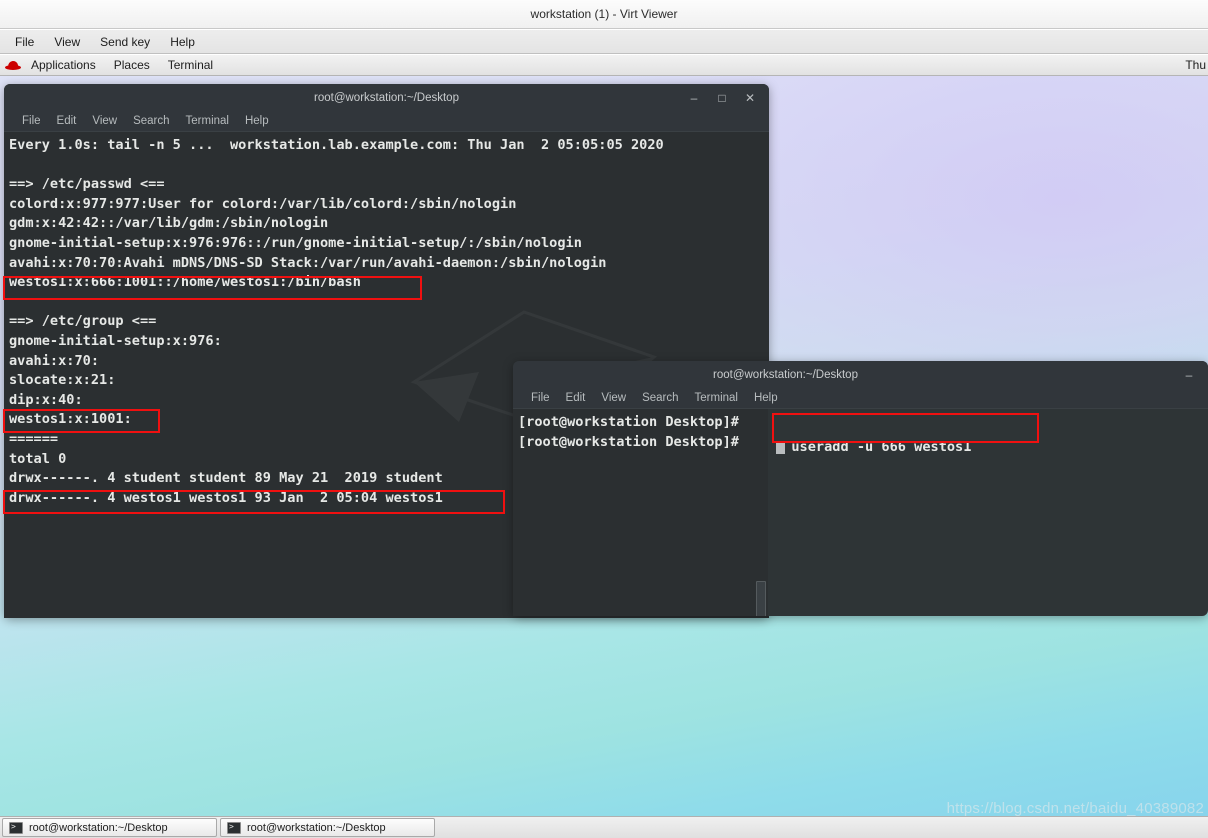 This screenshot has height=838, width=1208. I want to click on taskbar-item-terminal-1: root@workstation:~/Desktop, so click(109, 827).